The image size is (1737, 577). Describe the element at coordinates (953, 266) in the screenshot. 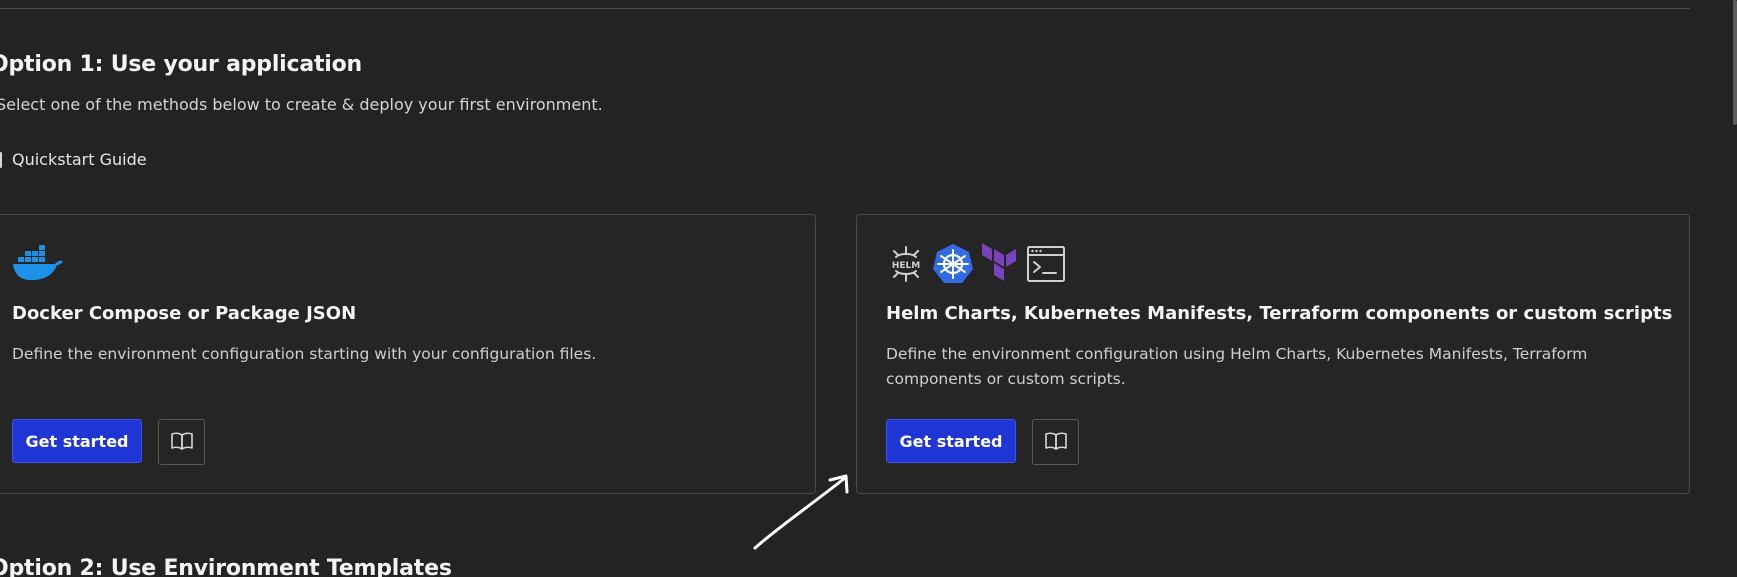

I see `kubernetes-icon` at that location.